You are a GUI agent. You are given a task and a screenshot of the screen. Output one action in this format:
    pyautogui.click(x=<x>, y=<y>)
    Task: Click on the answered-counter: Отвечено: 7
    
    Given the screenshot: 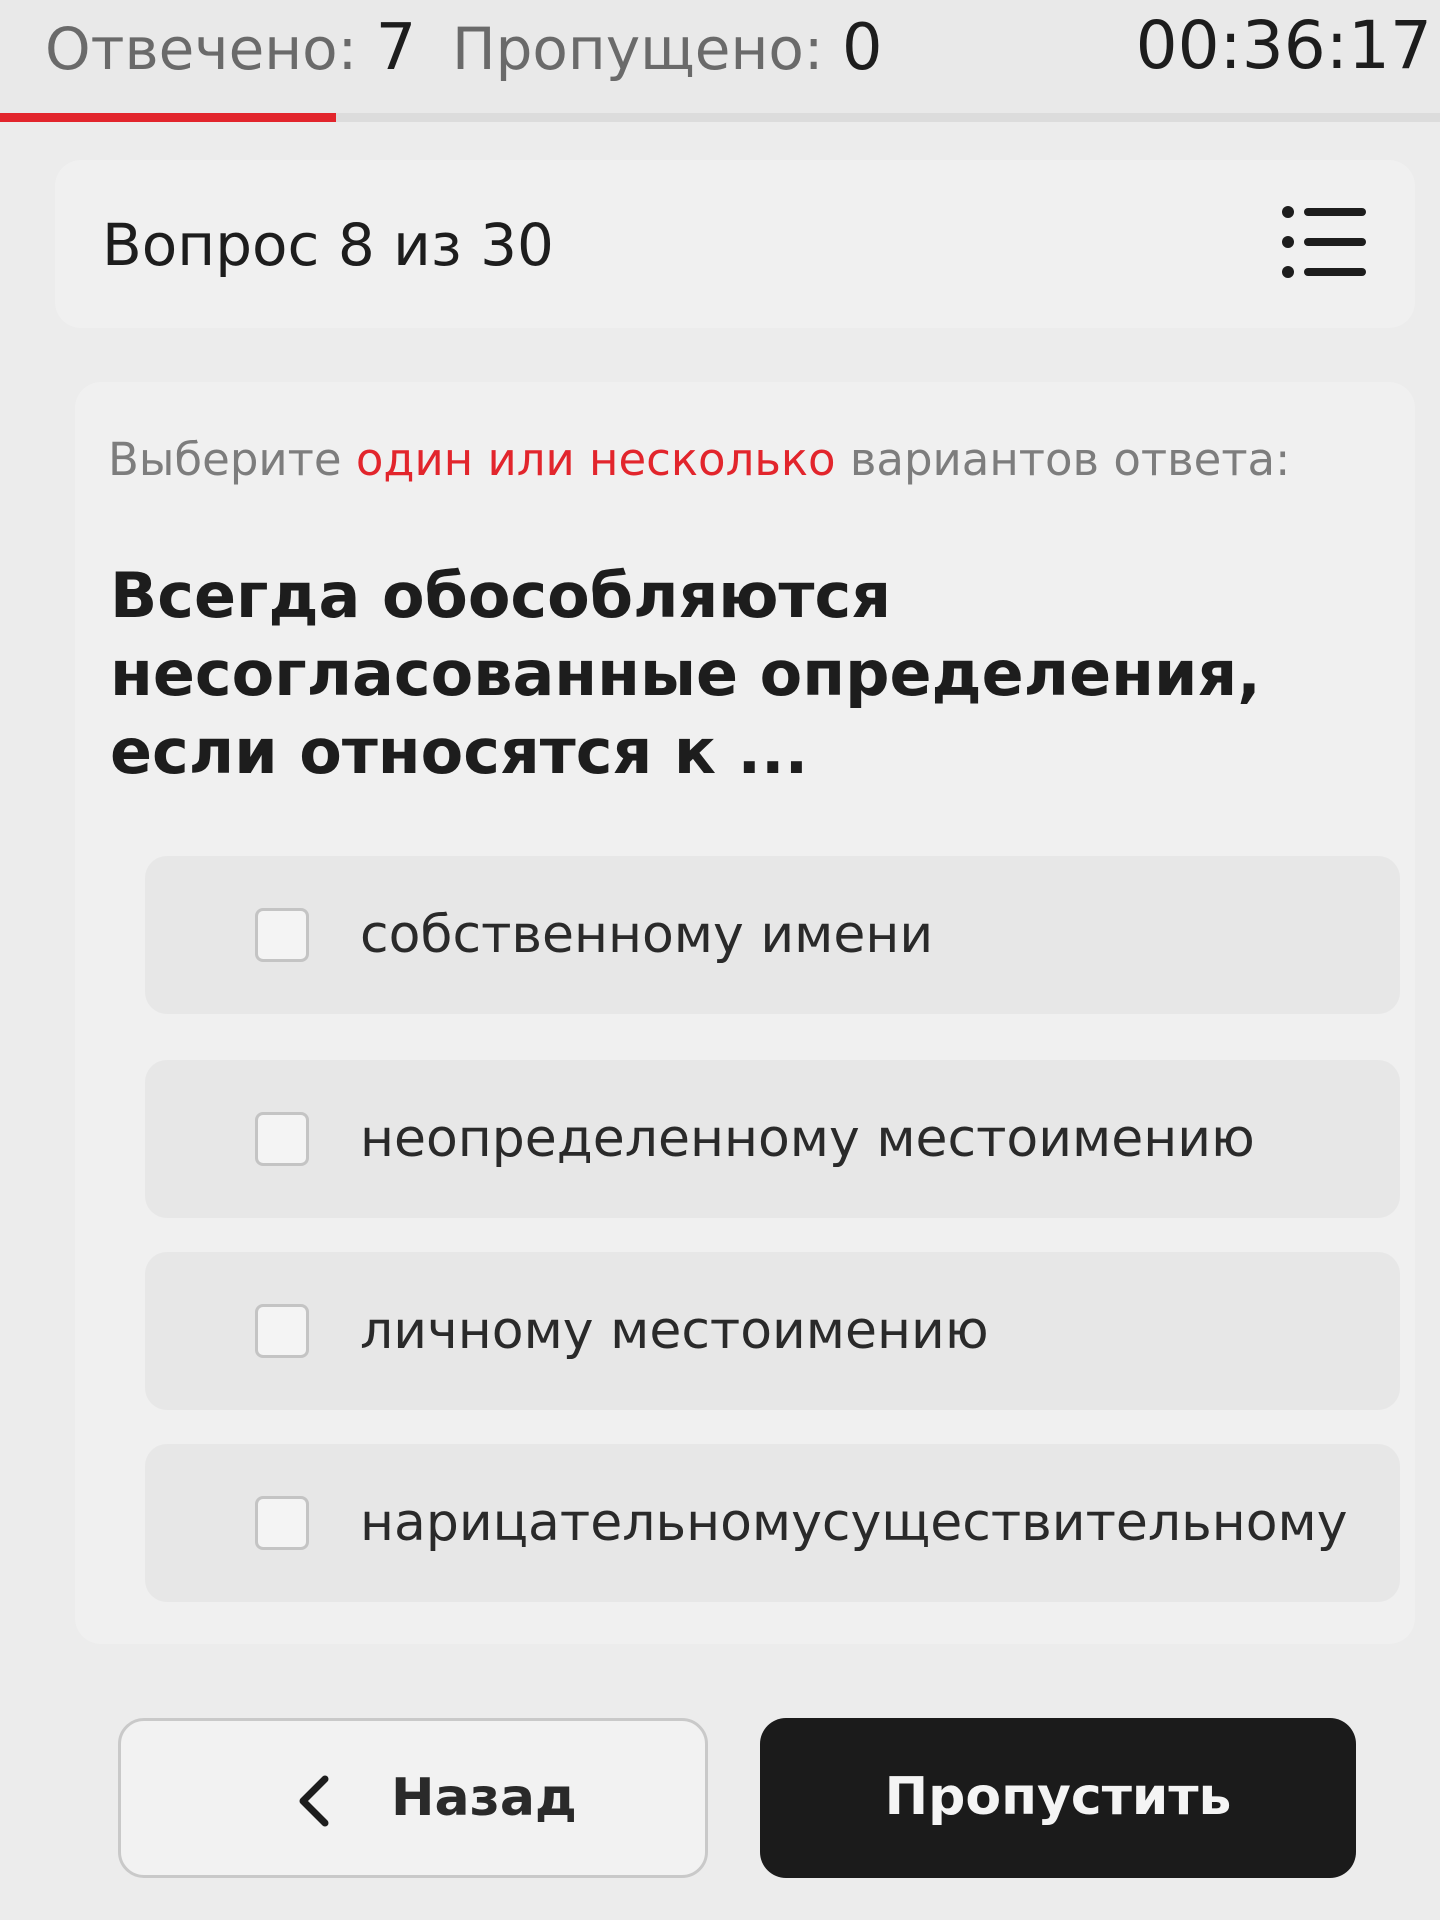 What is the action you would take?
    pyautogui.click(x=230, y=48)
    